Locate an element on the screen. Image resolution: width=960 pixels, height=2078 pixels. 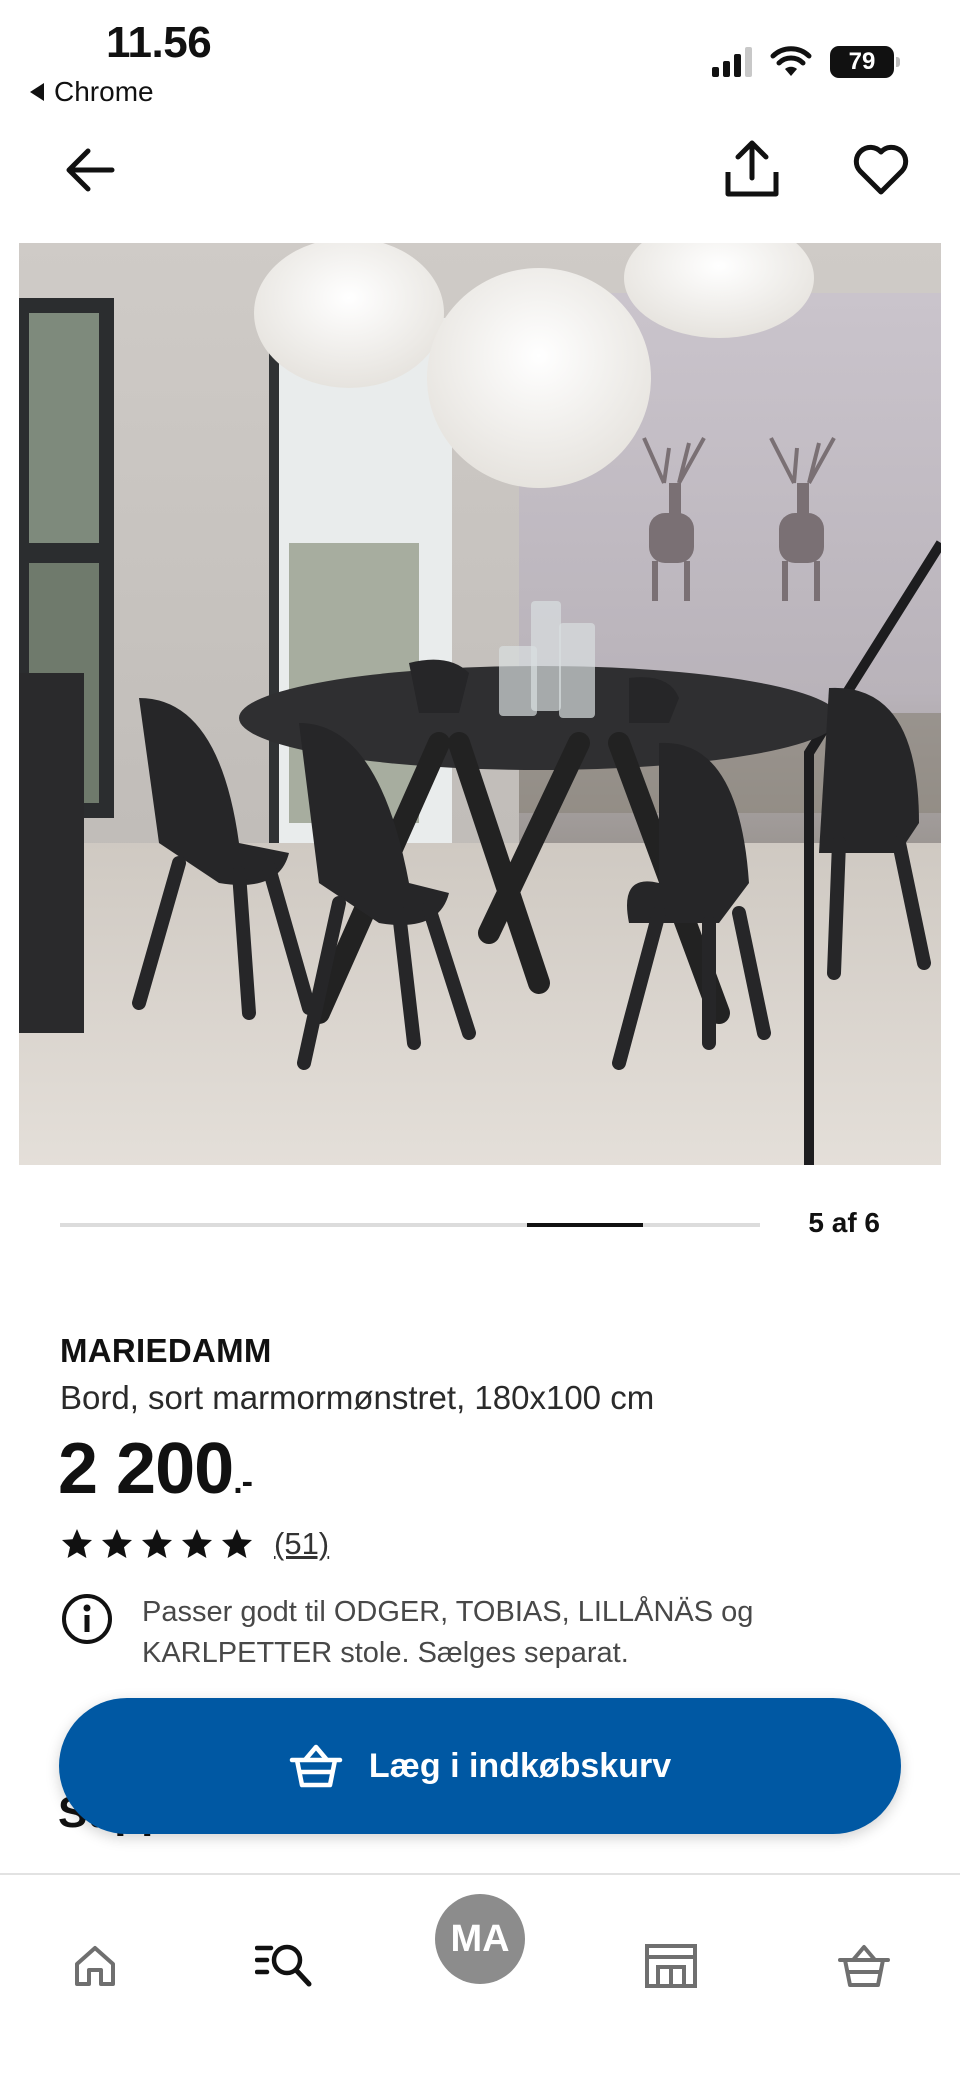
info-icon is located at coordinates (87, 1619).